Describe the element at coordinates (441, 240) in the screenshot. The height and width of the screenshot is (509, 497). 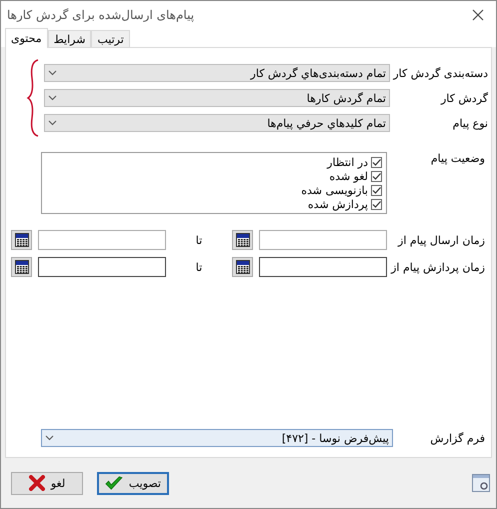
I see `field-label: زمان ارسال پیام از` at that location.